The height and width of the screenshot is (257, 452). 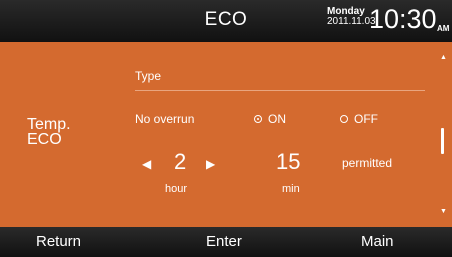 What do you see at coordinates (344, 119) in the screenshot?
I see `radio-empty-icon` at bounding box center [344, 119].